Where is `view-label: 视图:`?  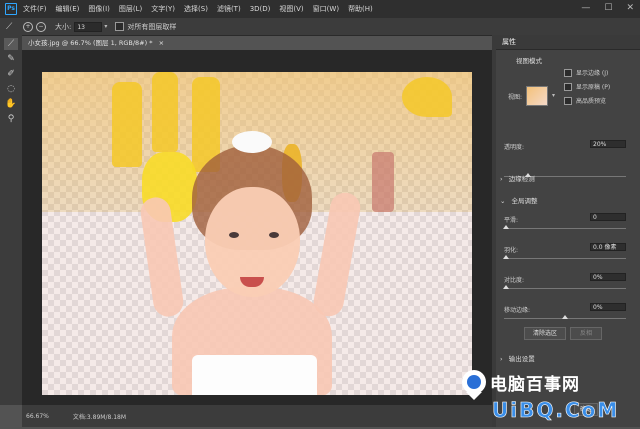 view-label: 视图: is located at coordinates (515, 97).